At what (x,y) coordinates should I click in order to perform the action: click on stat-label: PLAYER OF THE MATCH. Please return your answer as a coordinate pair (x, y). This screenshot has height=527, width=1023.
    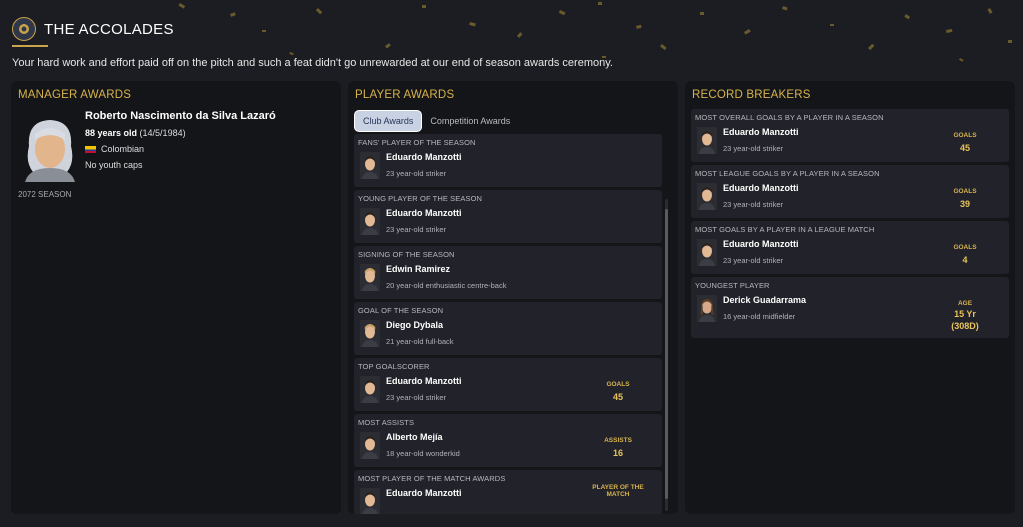
    Looking at the image, I should click on (618, 491).